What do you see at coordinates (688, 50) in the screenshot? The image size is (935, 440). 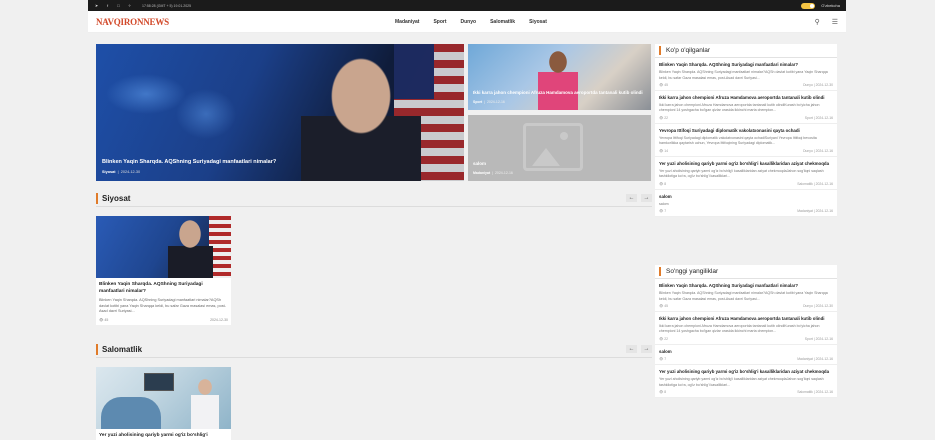 I see `sidebar-title: Ko'p o'qilganlar` at bounding box center [688, 50].